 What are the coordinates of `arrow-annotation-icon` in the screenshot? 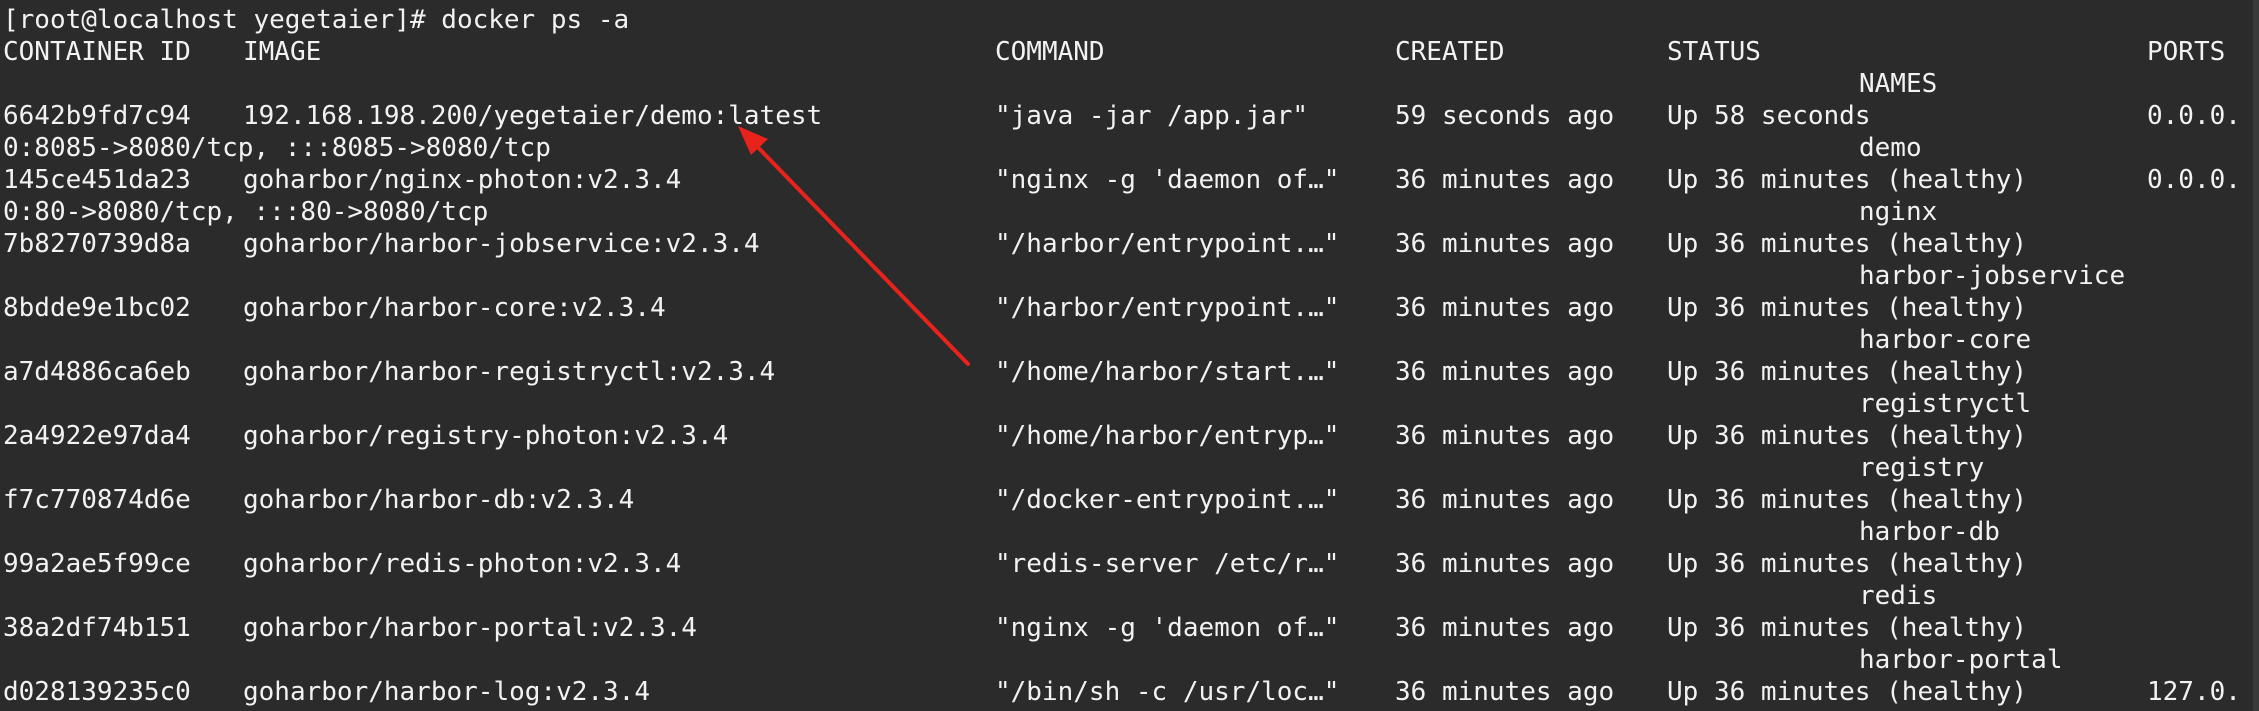 It's located at (854, 246).